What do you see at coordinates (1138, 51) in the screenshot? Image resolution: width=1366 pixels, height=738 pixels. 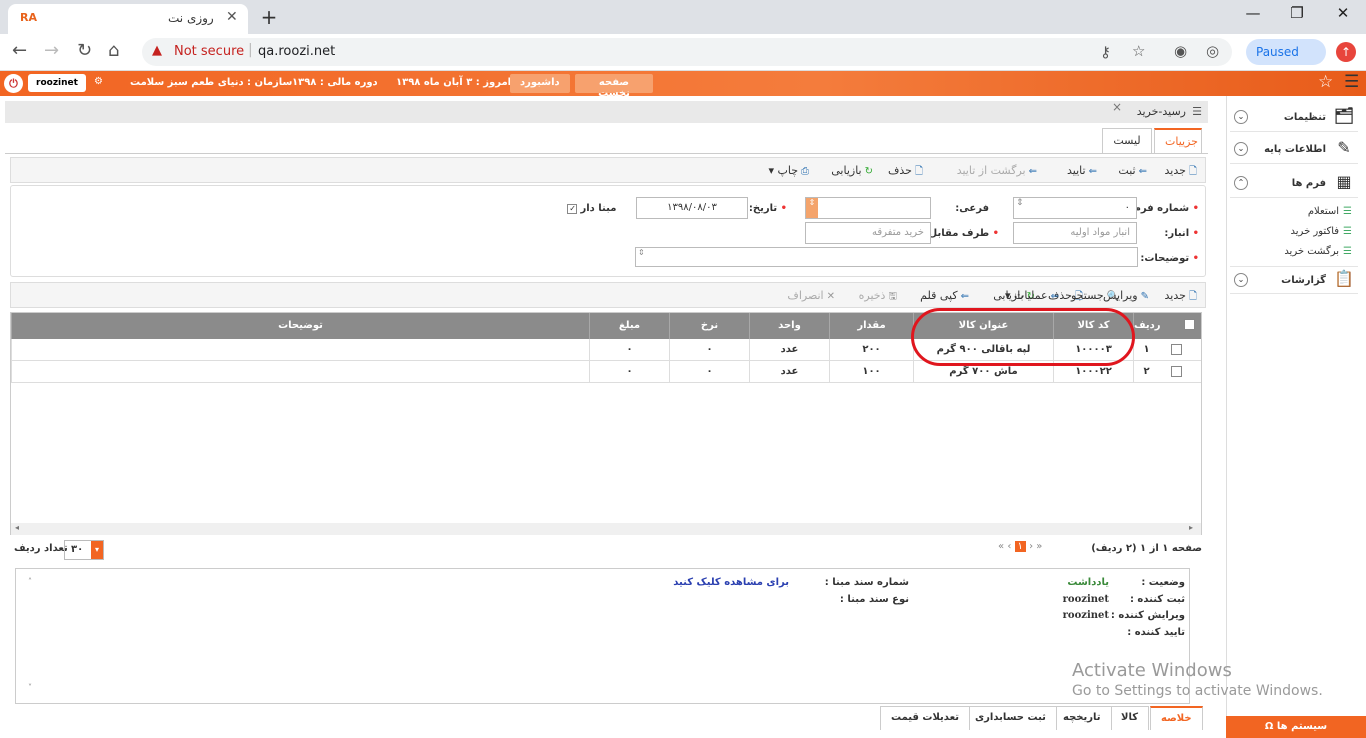 I see `star-icon: ☆` at bounding box center [1138, 51].